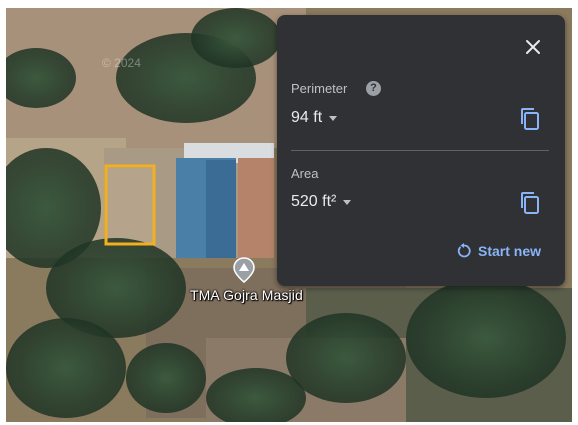 This screenshot has height=425, width=578. I want to click on start-new-button: Start new, so click(498, 251).